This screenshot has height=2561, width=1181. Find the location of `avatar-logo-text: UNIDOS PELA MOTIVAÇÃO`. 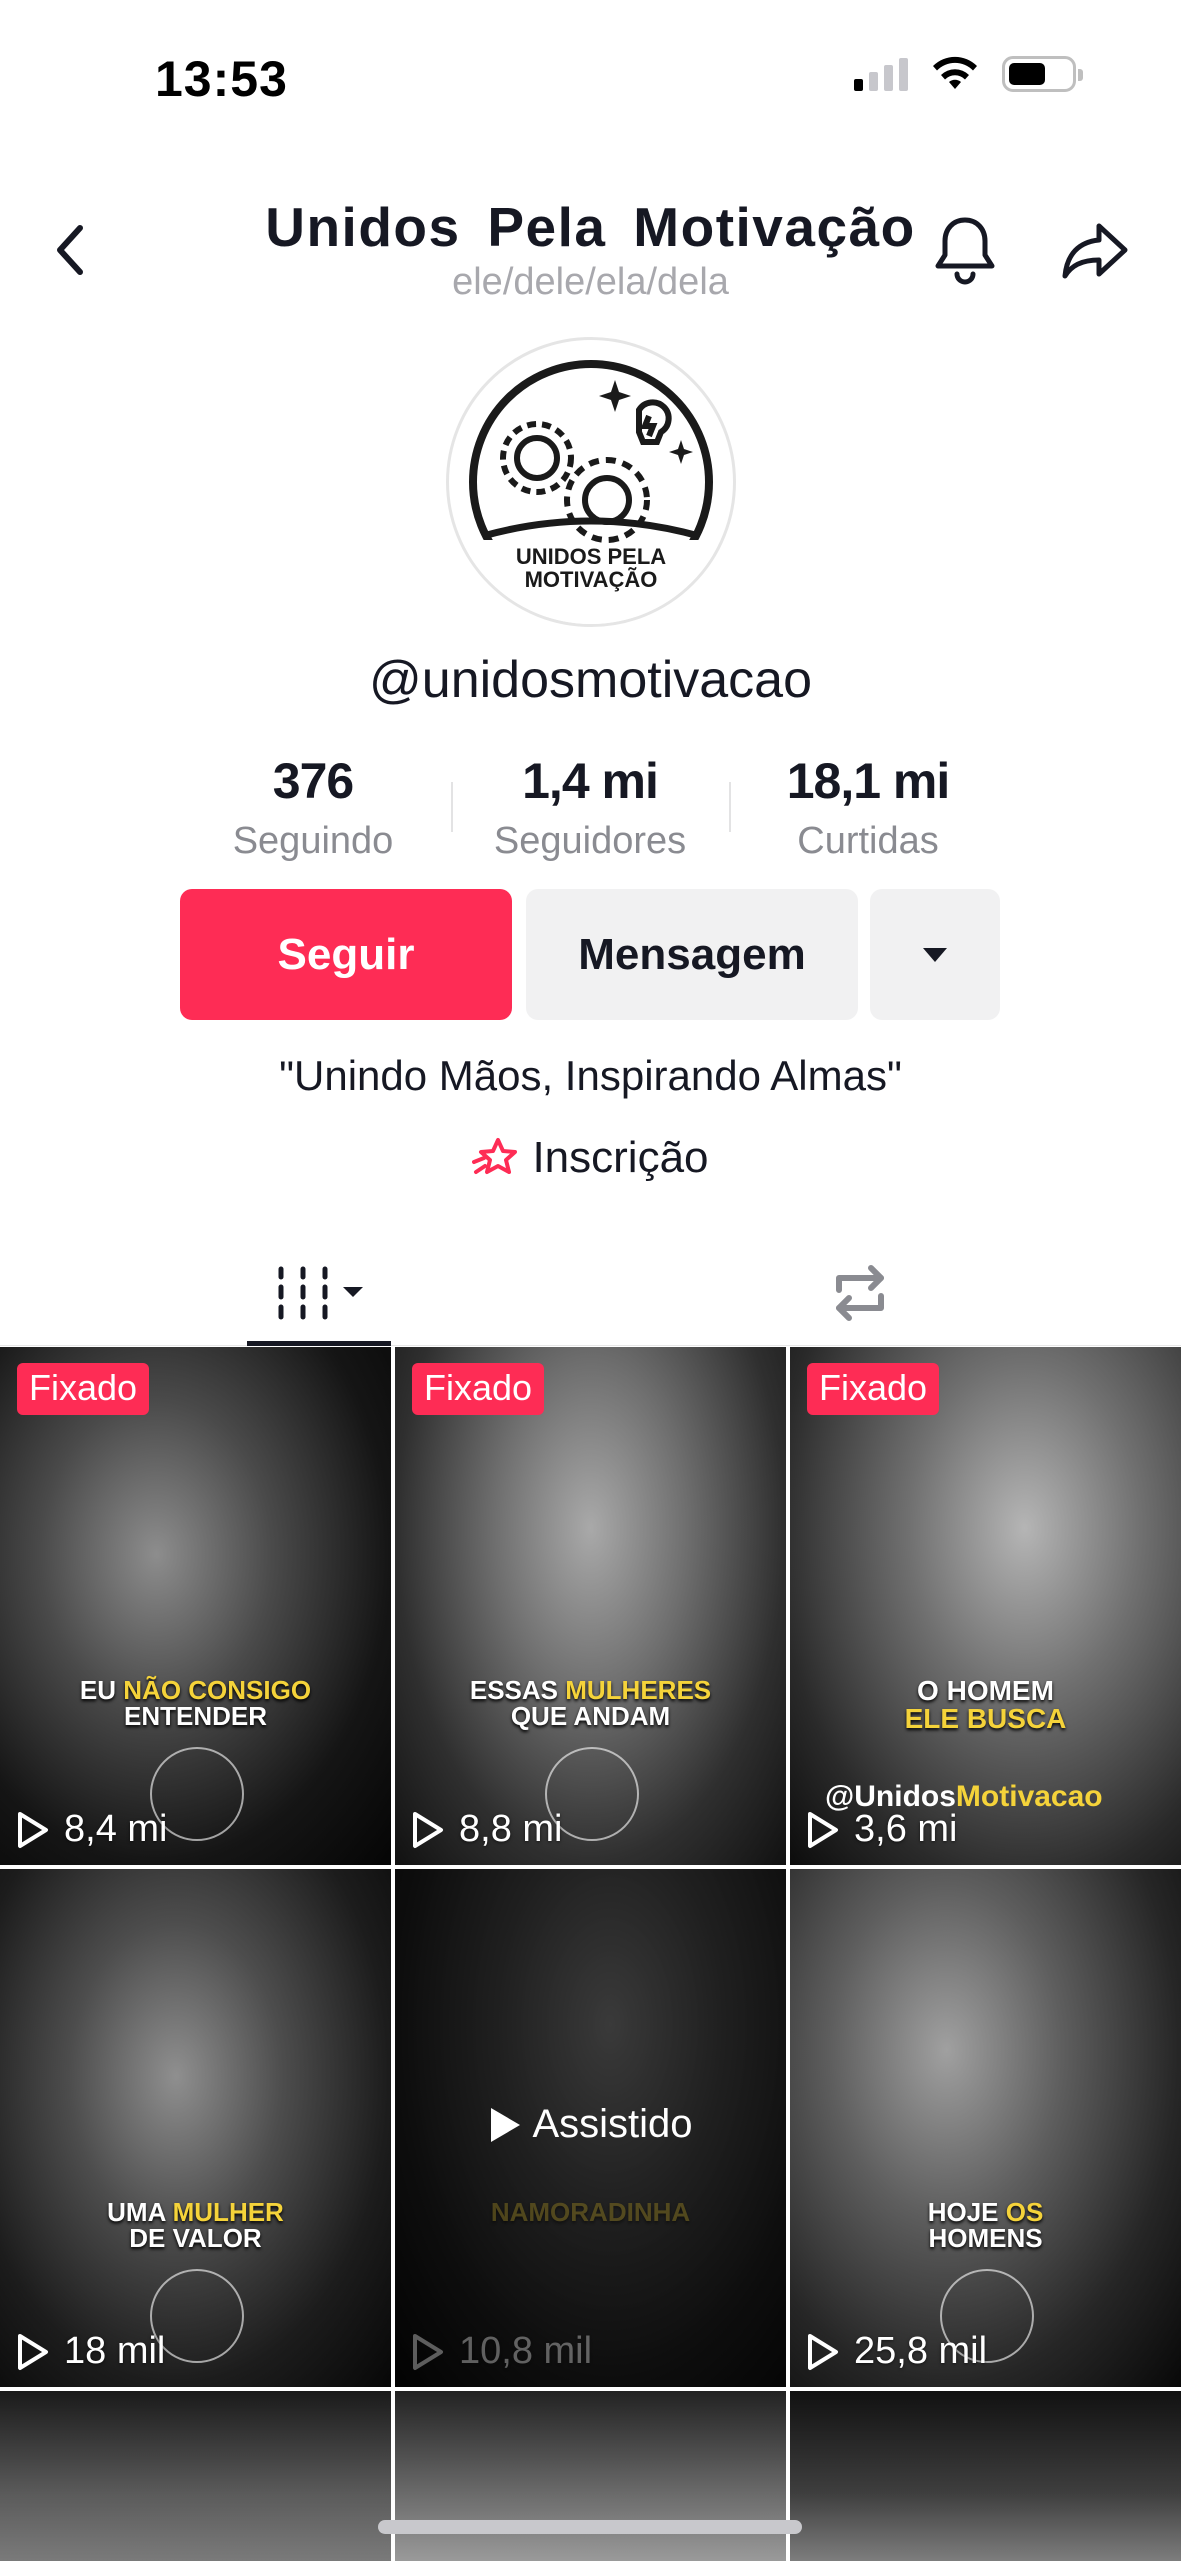

avatar-logo-text: UNIDOS PELA MOTIVAÇÃO is located at coordinates (591, 568).